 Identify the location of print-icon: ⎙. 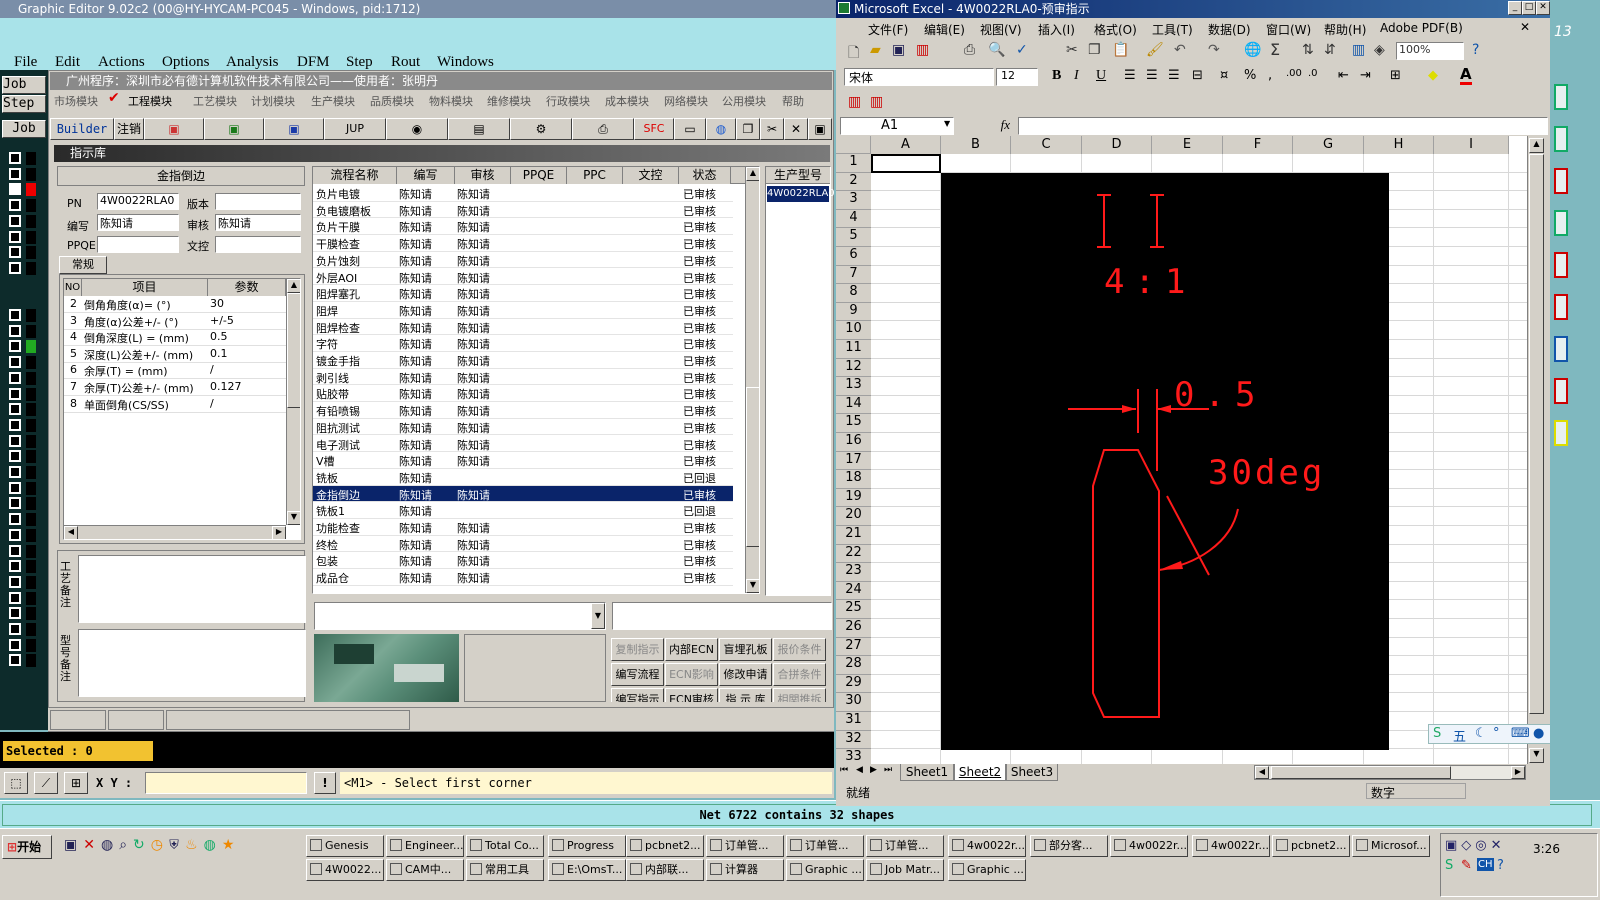
(969, 50).